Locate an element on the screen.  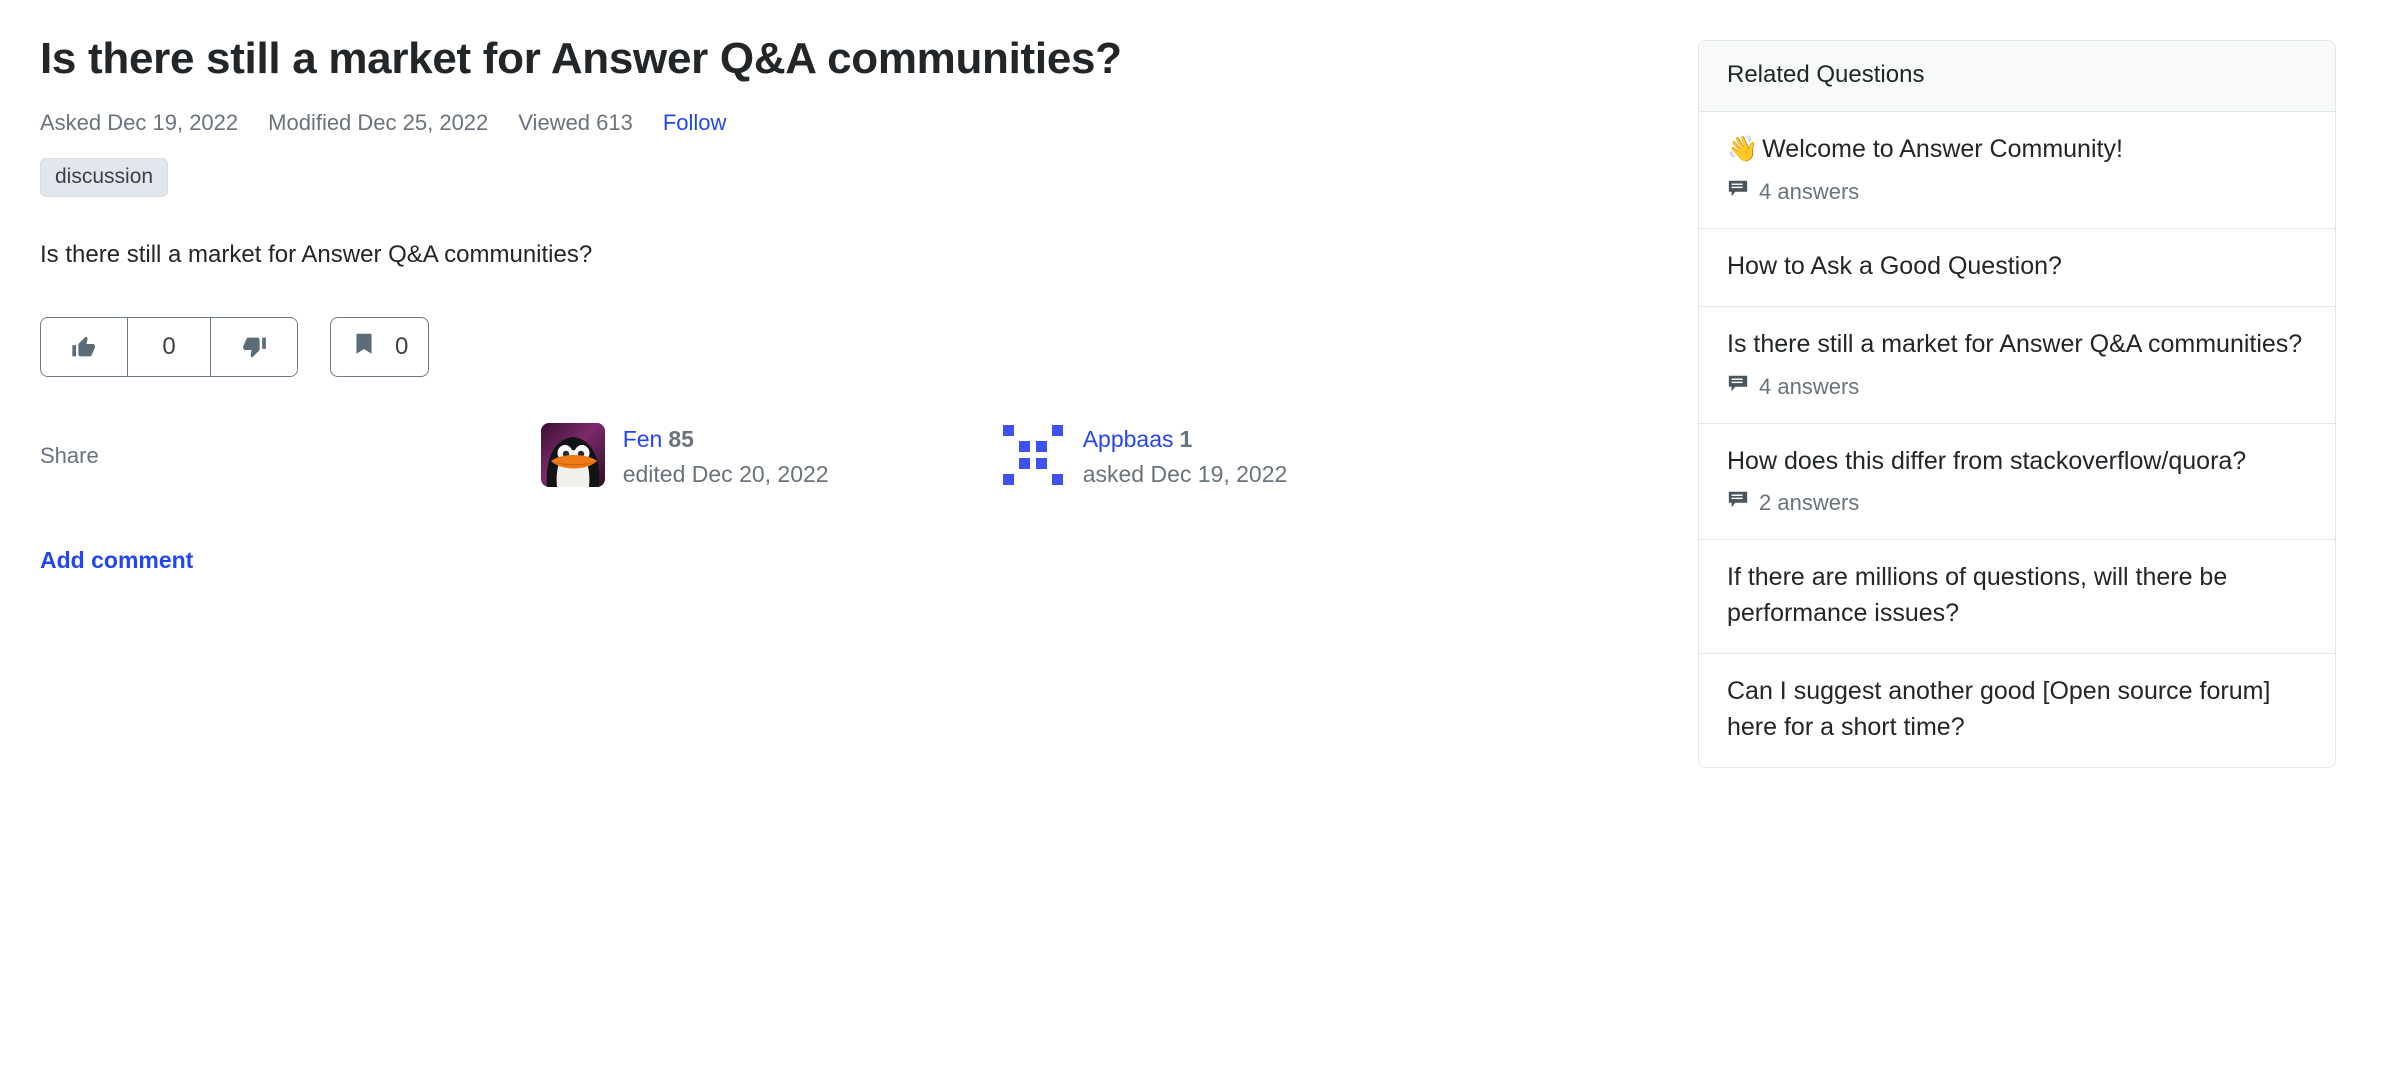
downvote-button is located at coordinates (253, 346).